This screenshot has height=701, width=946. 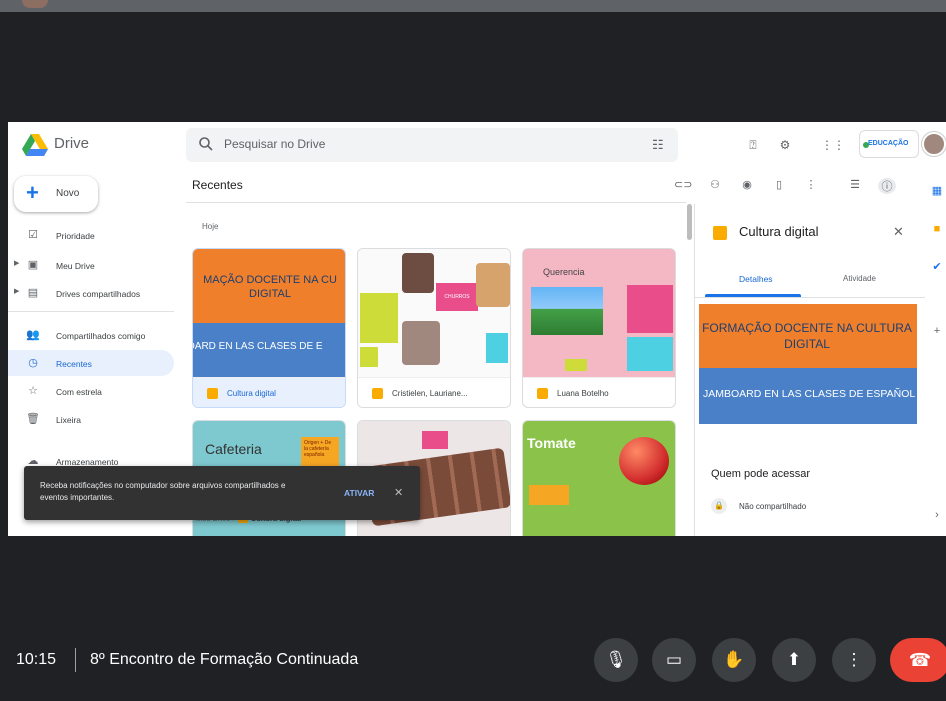 I want to click on access-status: Não compartilhado, so click(x=773, y=506).